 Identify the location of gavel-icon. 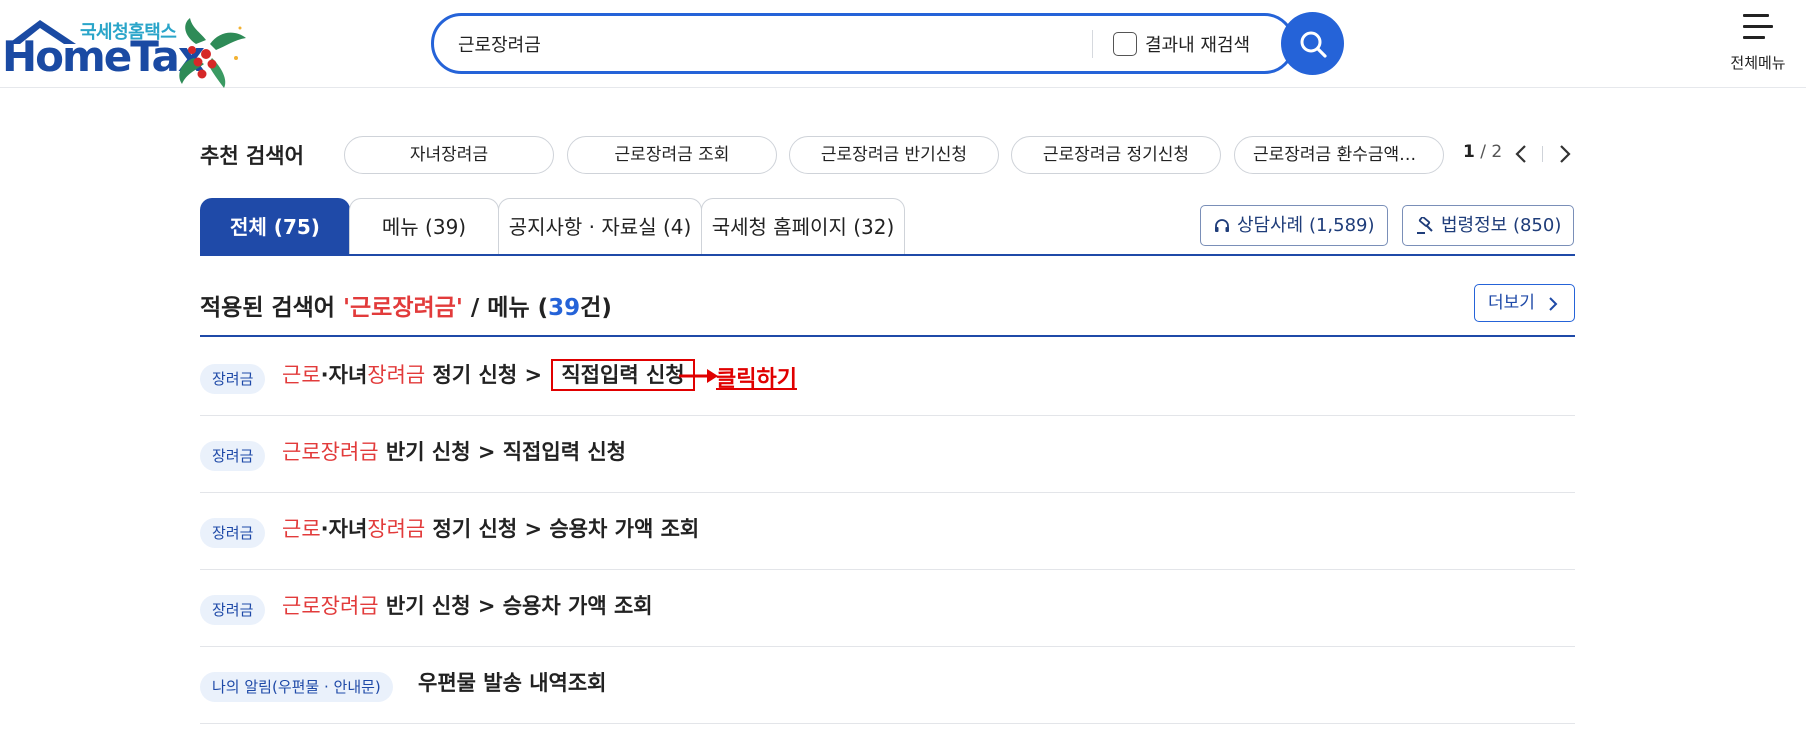
(1425, 225).